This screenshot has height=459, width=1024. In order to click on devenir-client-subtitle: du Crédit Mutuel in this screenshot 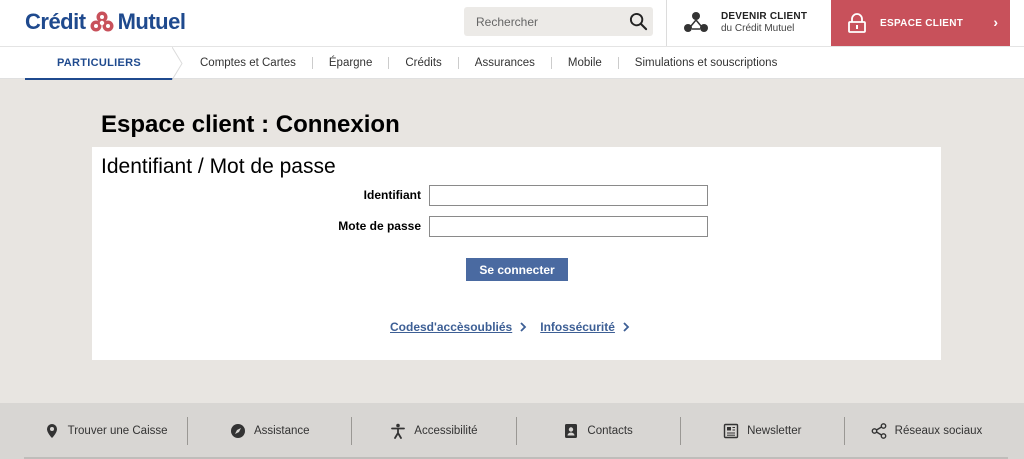, I will do `click(758, 28)`.